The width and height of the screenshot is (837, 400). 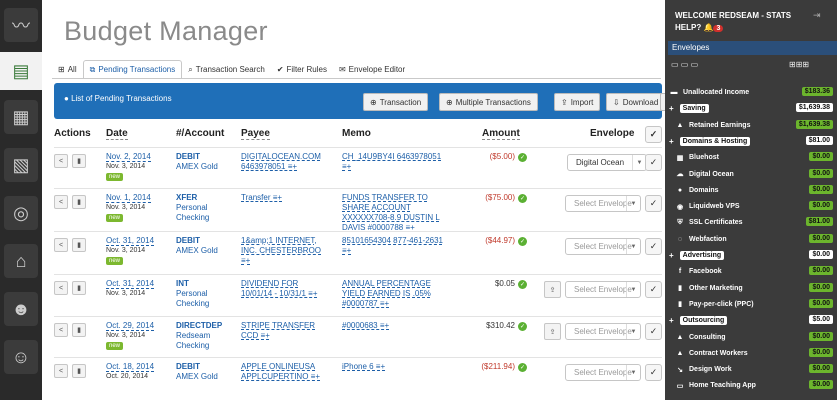 What do you see at coordinates (21, 71) in the screenshot?
I see `money-icon: ▤` at bounding box center [21, 71].